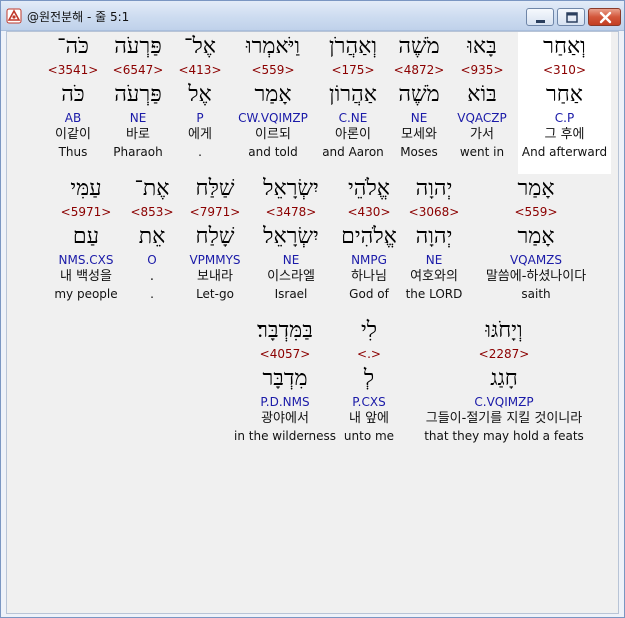 The image size is (625, 618). I want to click on korean-gloss: 보내라, so click(215, 276).